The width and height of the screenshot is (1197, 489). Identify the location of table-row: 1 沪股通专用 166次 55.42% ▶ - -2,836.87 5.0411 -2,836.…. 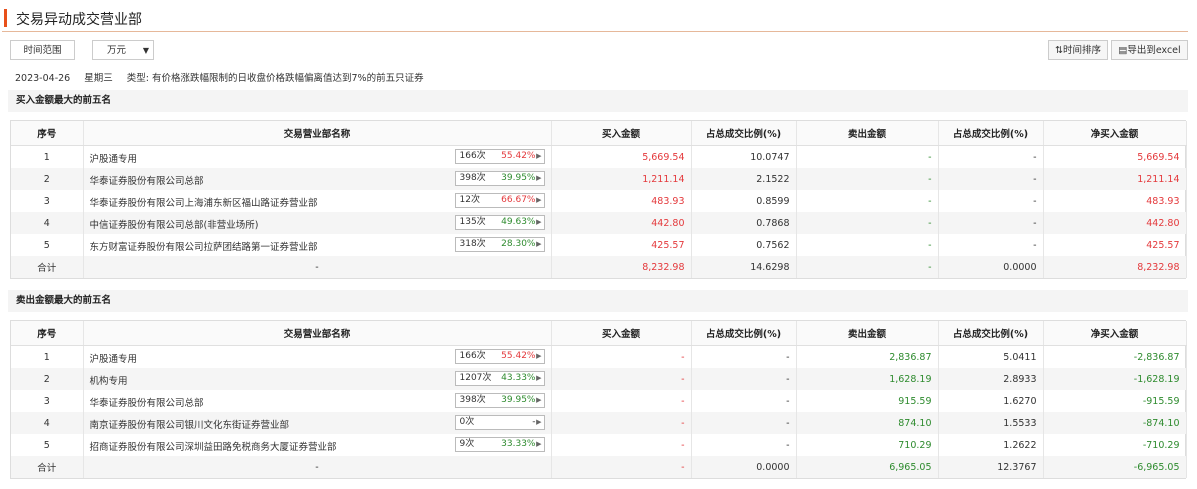
(599, 356).